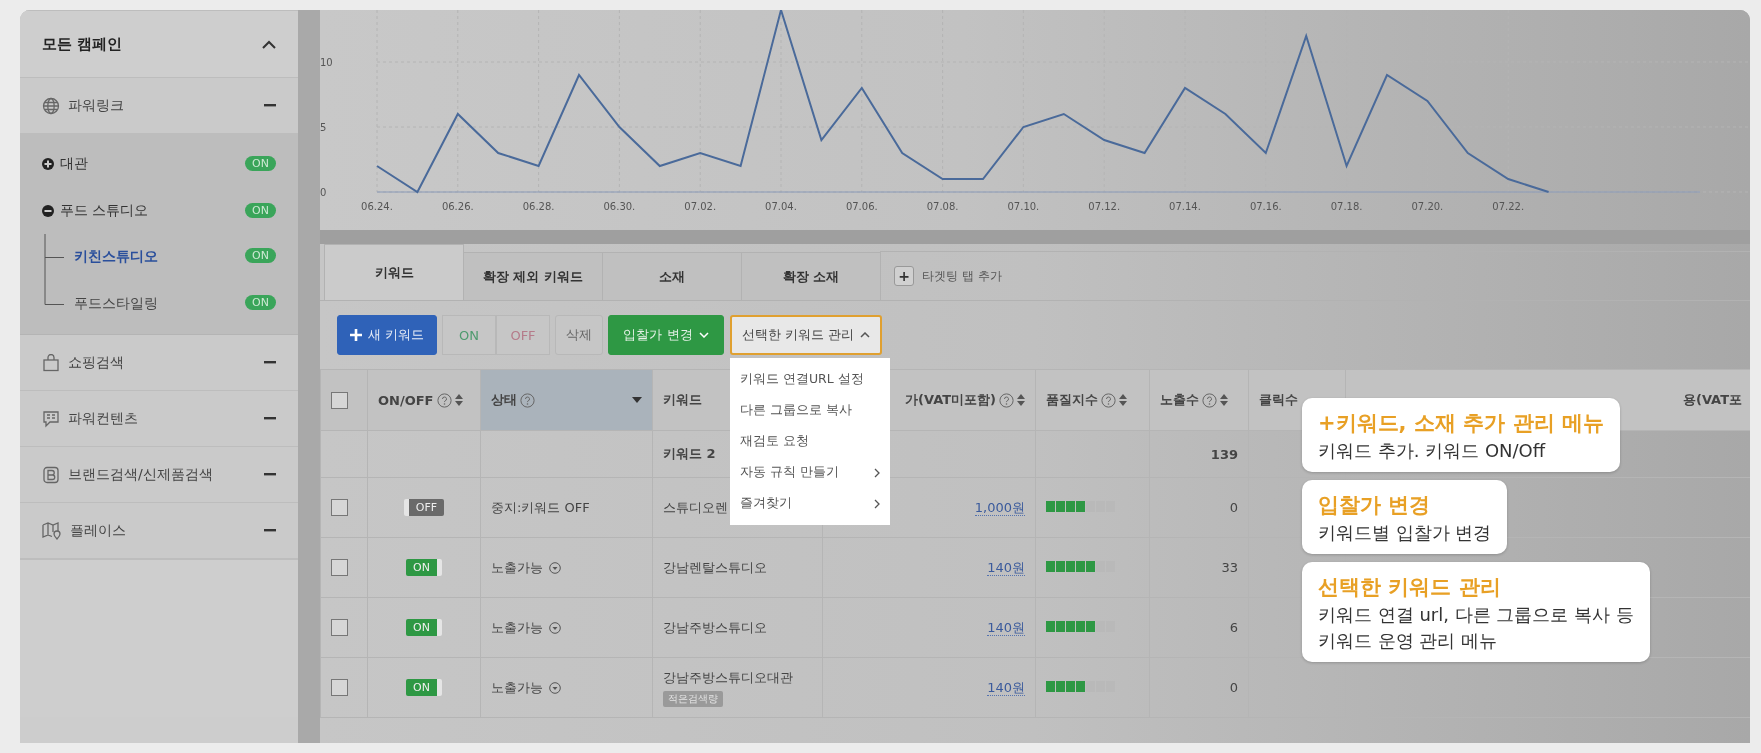  Describe the element at coordinates (1023, 206) in the screenshot. I see `x-tick-label: 07.10.` at that location.